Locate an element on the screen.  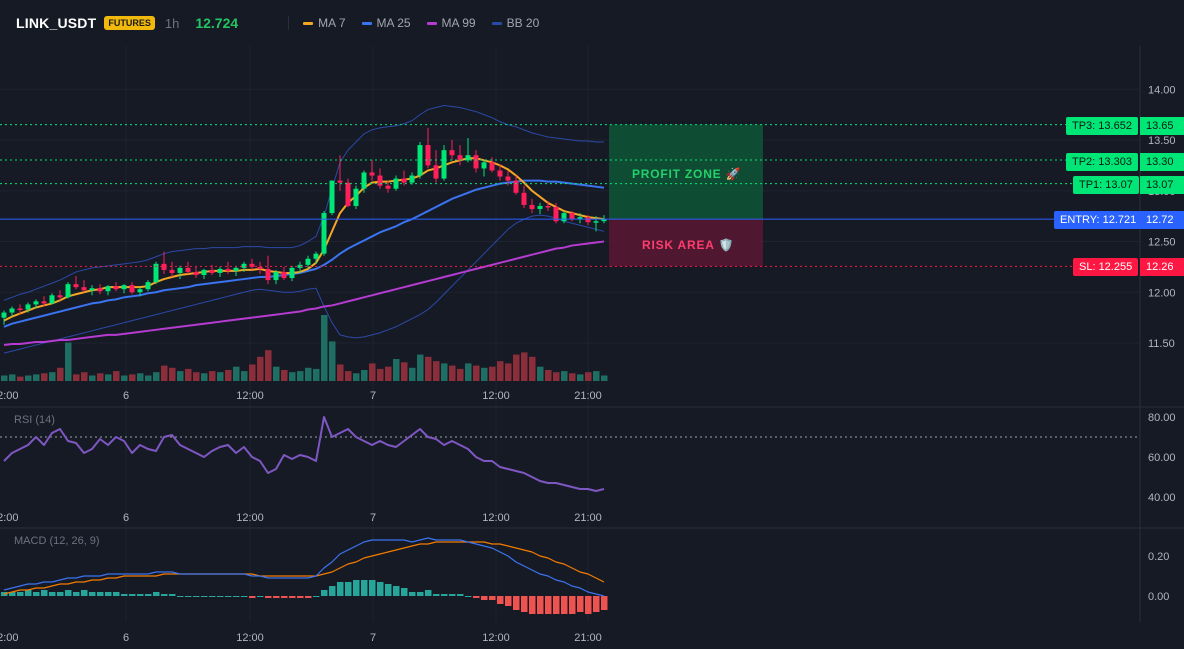
legend-ma25: MA 25 is located at coordinates (386, 23).